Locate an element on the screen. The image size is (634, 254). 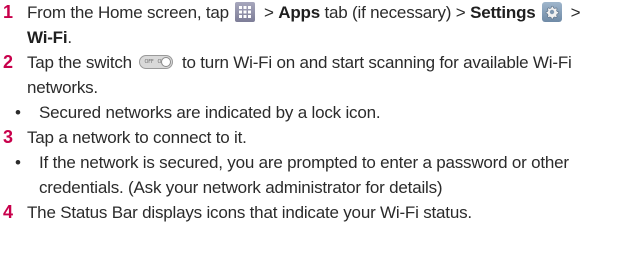
step-2-intro: Tap the switch is located at coordinates (79, 62).